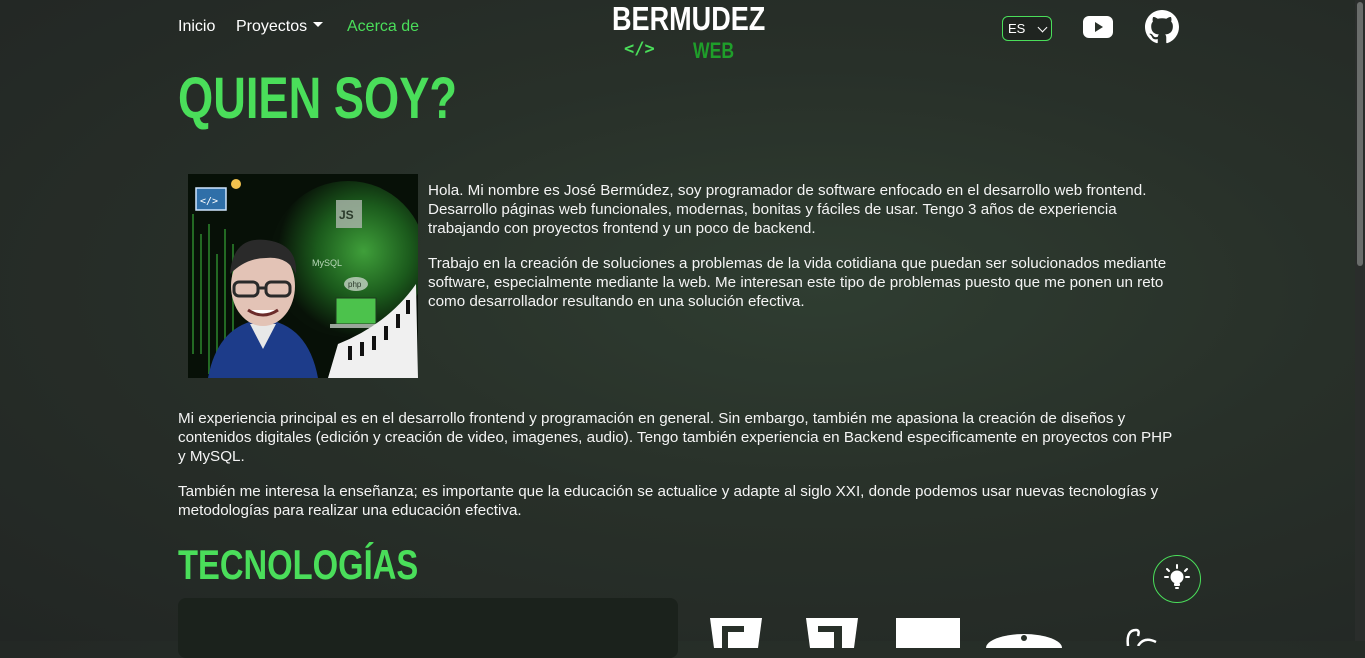 Image resolution: width=1365 pixels, height=658 pixels. I want to click on nav-link-proyectos: Proyectos, so click(280, 27).